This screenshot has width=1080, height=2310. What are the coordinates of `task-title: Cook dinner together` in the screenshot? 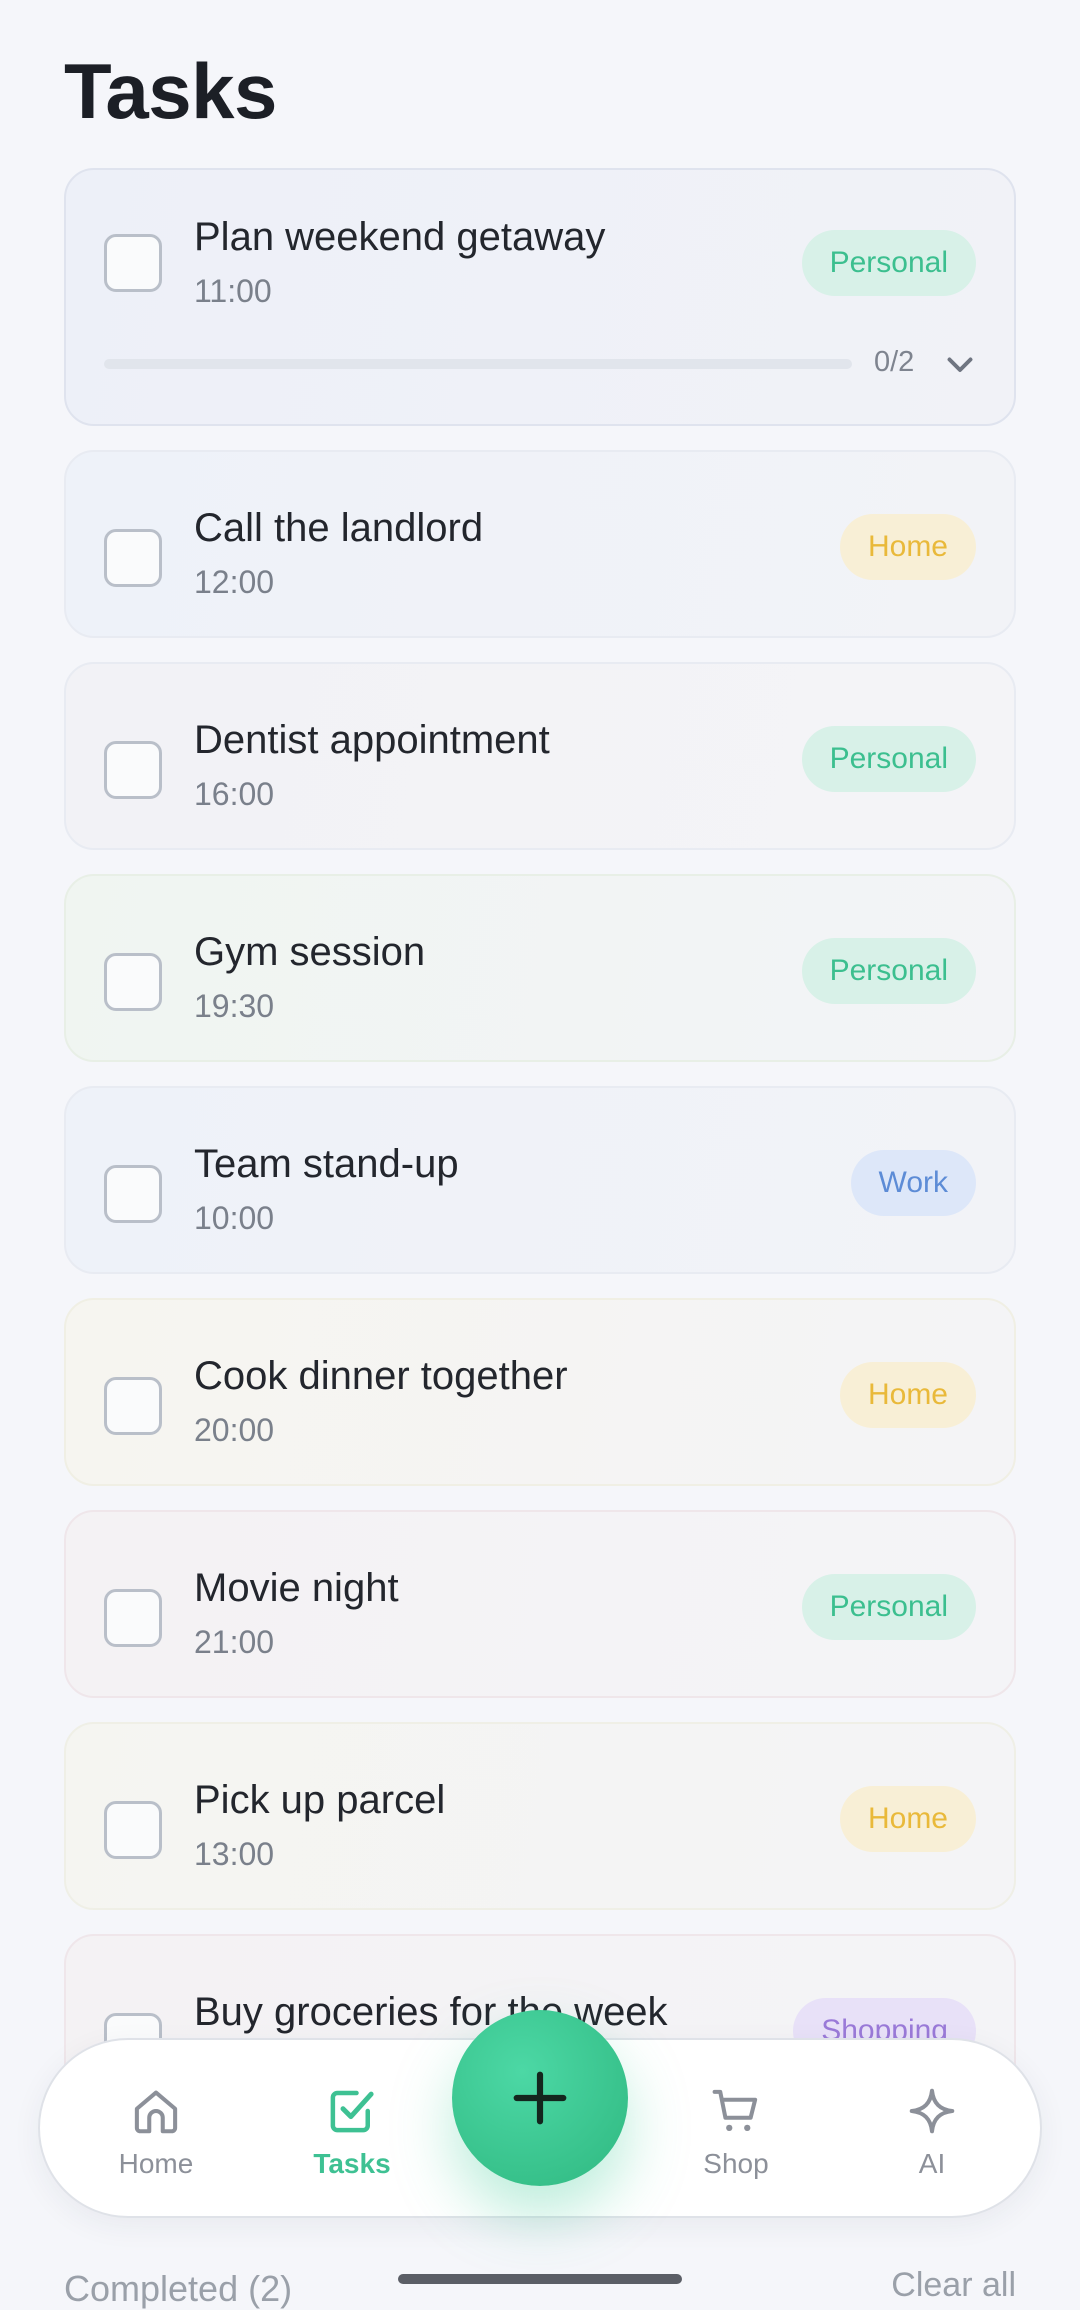 It's located at (381, 1376).